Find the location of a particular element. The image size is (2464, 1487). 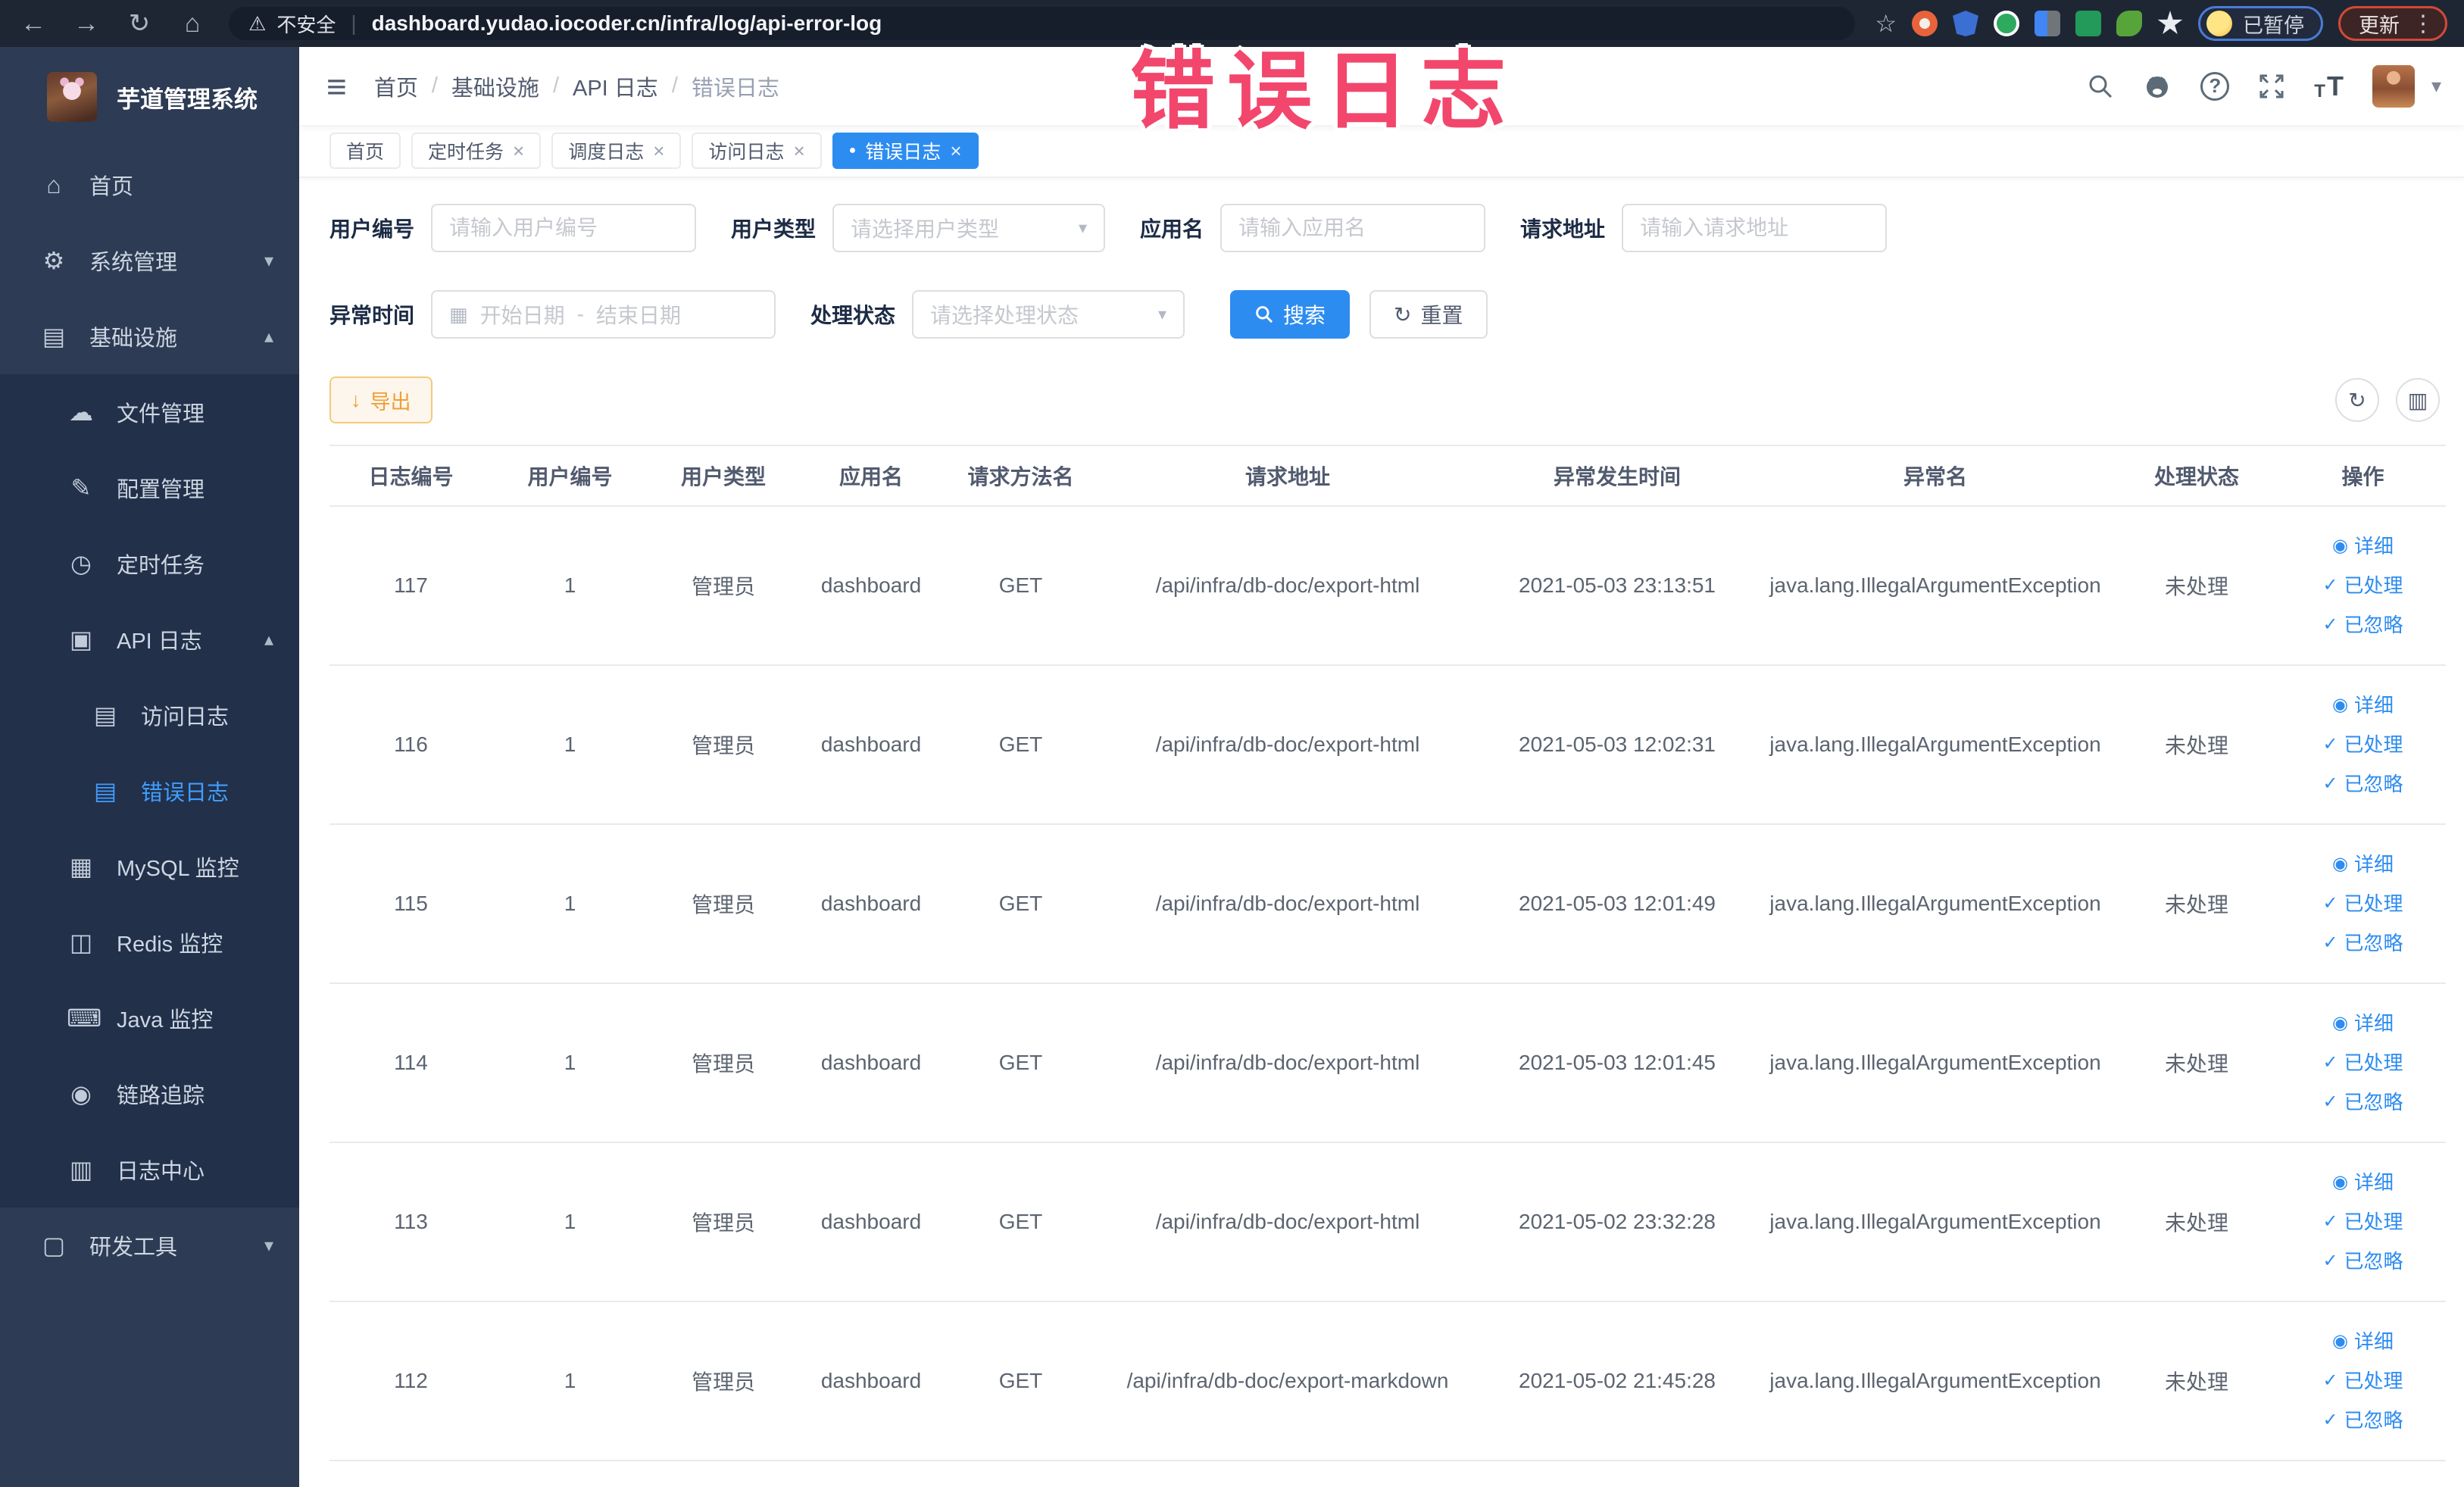

breadcrumb-item: 首页 is located at coordinates (396, 86).